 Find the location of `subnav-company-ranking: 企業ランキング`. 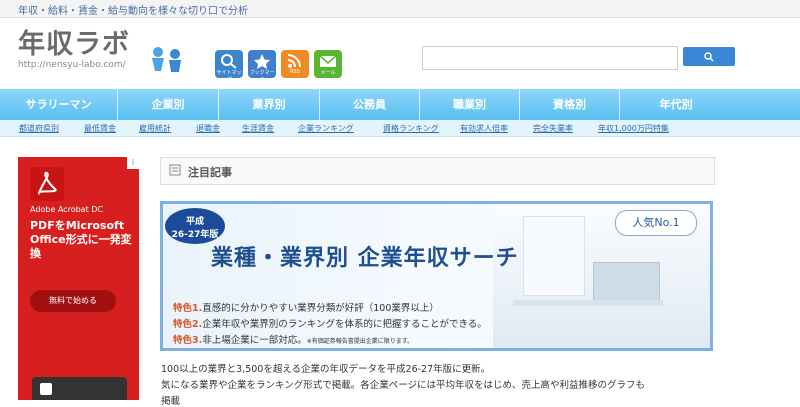

subnav-company-ranking: 企業ランキング is located at coordinates (326, 128).